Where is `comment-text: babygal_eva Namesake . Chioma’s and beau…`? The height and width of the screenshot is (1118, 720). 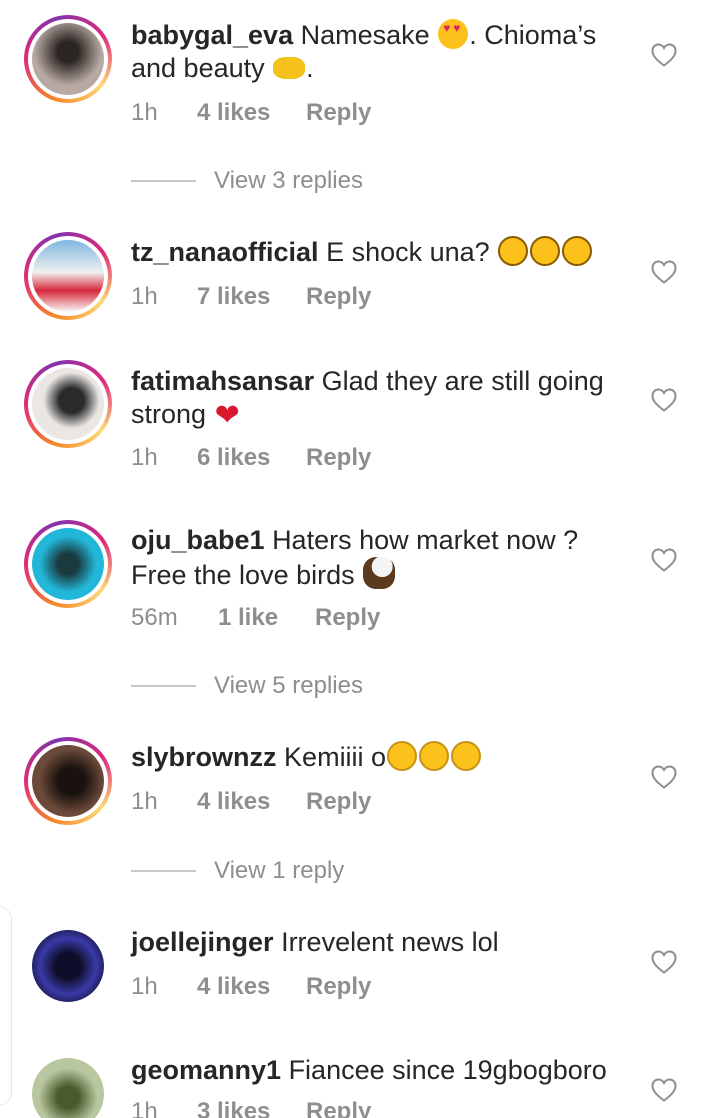
comment-text: babygal_eva Namesake . Chioma’s and beau… is located at coordinates (381, 52).